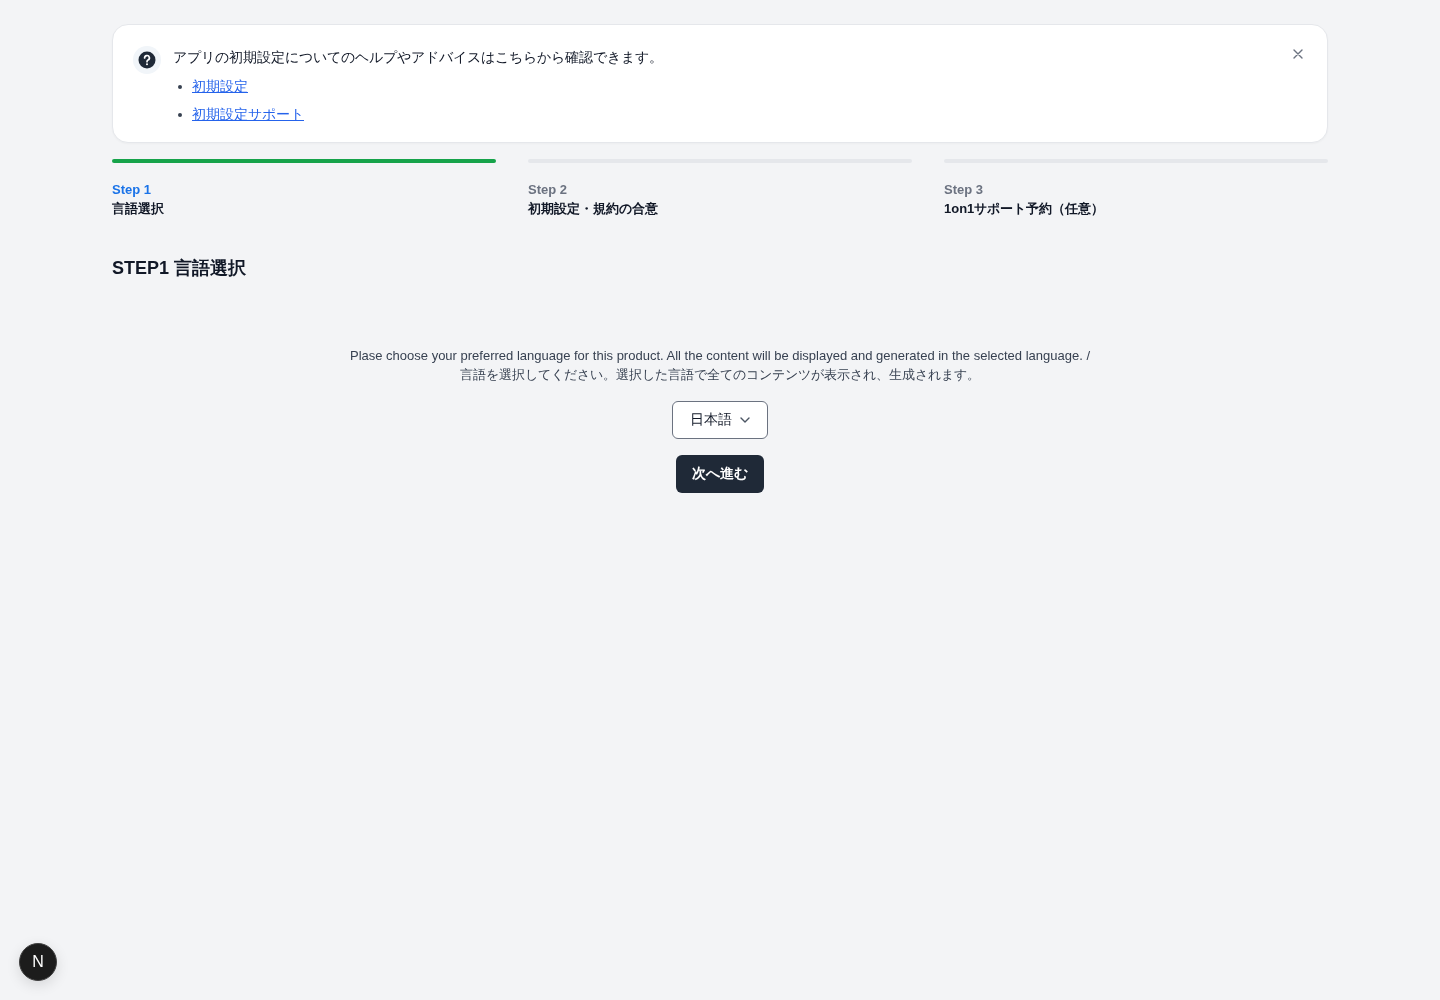 The image size is (1440, 1000). Describe the element at coordinates (1024, 209) in the screenshot. I see `step-title: 1on1サポート予約（任意）` at that location.